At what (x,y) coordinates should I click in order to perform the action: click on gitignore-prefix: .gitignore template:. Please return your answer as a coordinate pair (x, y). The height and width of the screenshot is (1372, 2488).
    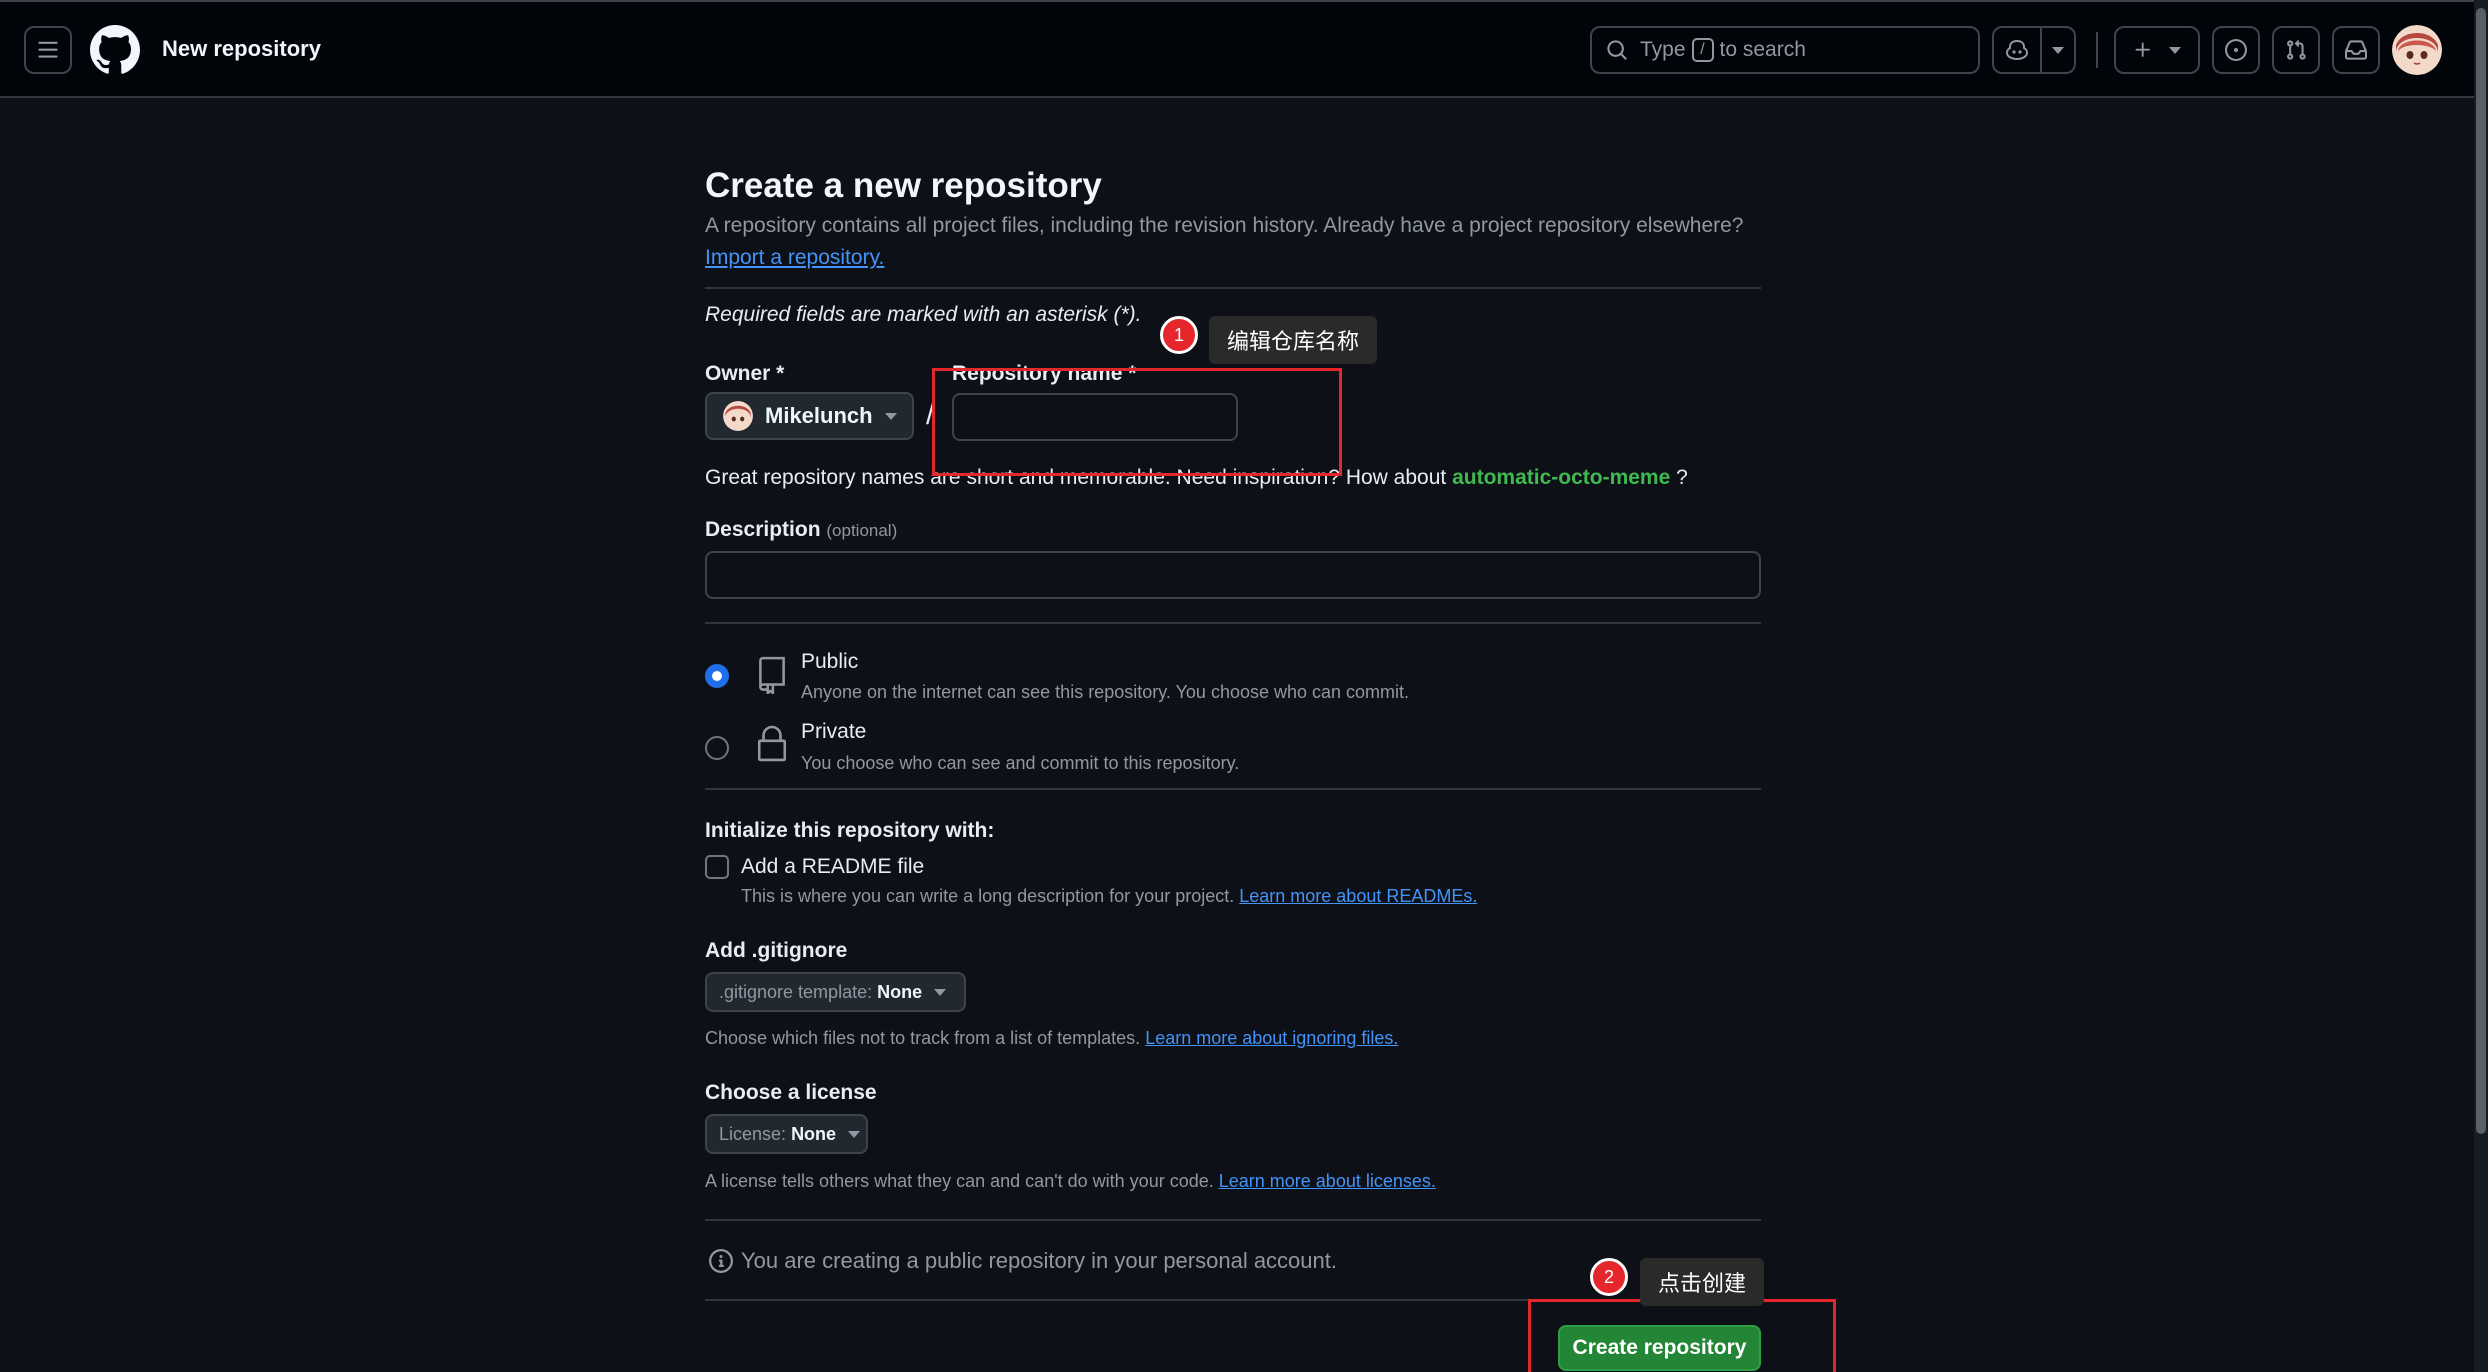
    Looking at the image, I should click on (796, 991).